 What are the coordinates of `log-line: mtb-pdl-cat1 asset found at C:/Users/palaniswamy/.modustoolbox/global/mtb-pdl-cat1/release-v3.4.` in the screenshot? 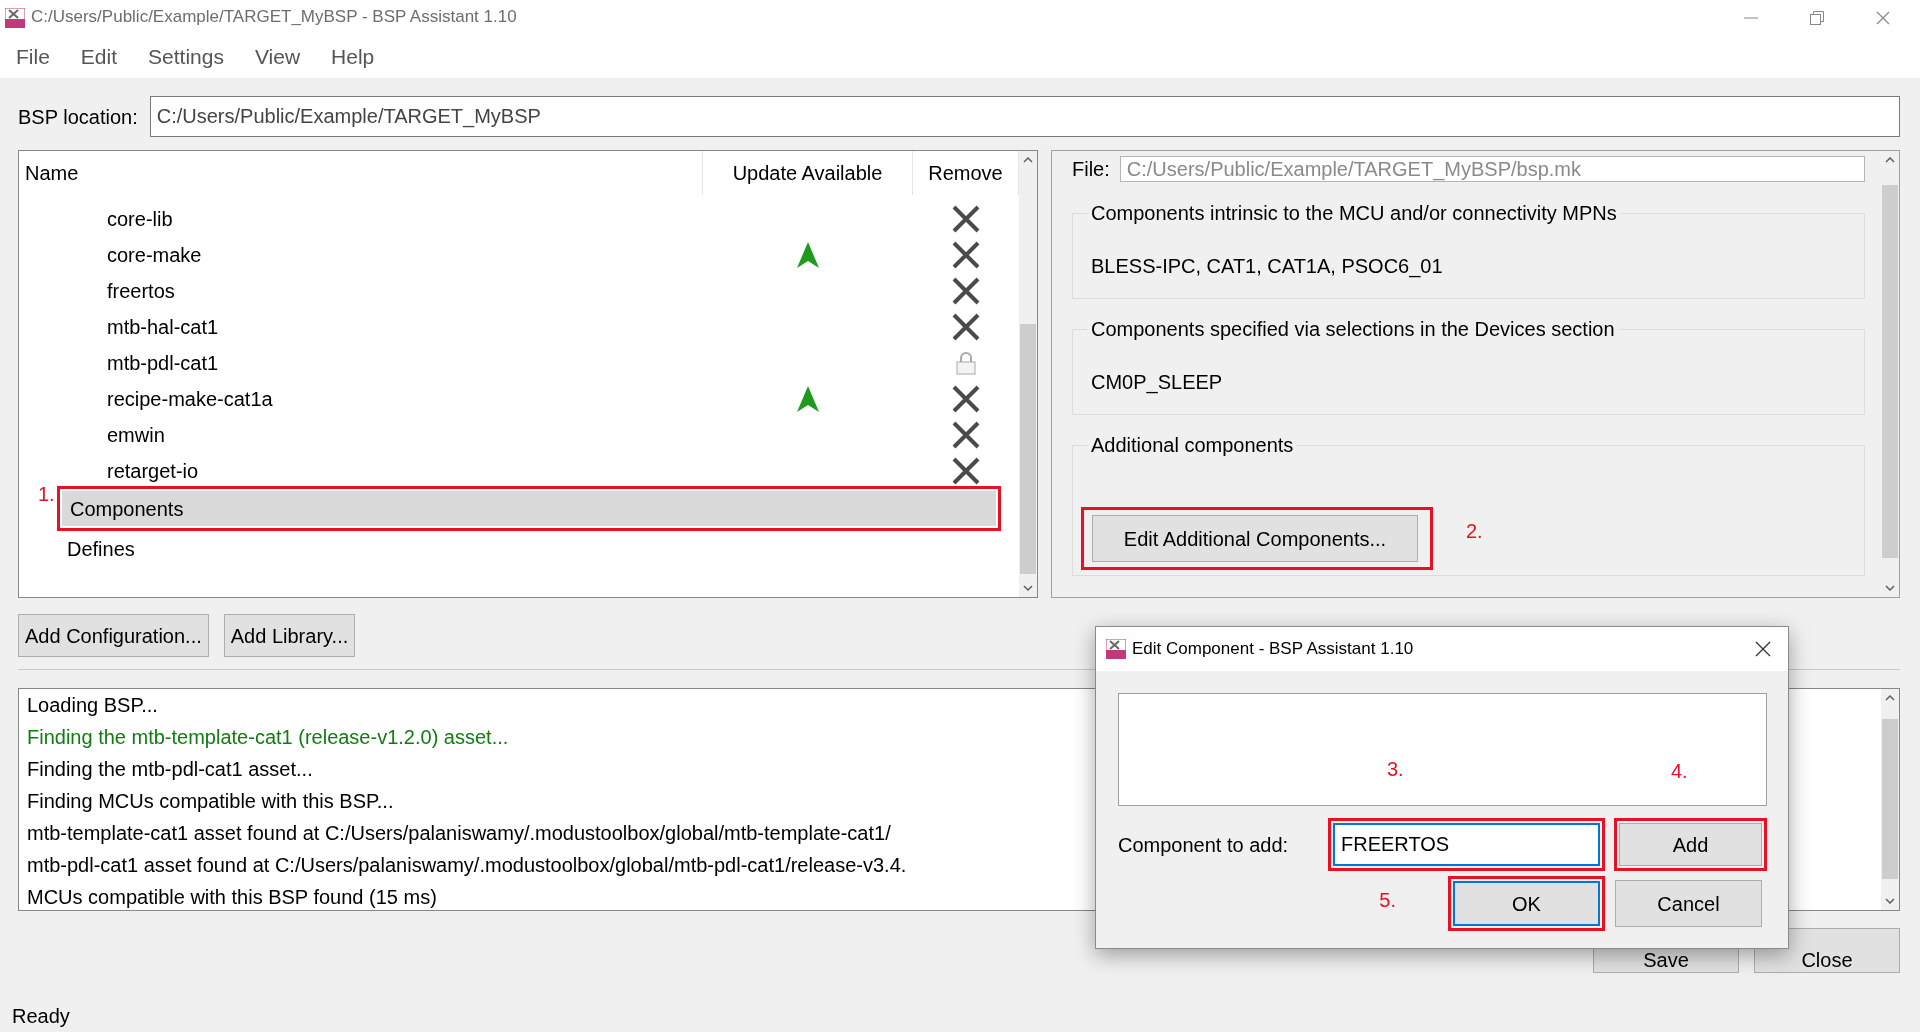 It's located at (467, 865).